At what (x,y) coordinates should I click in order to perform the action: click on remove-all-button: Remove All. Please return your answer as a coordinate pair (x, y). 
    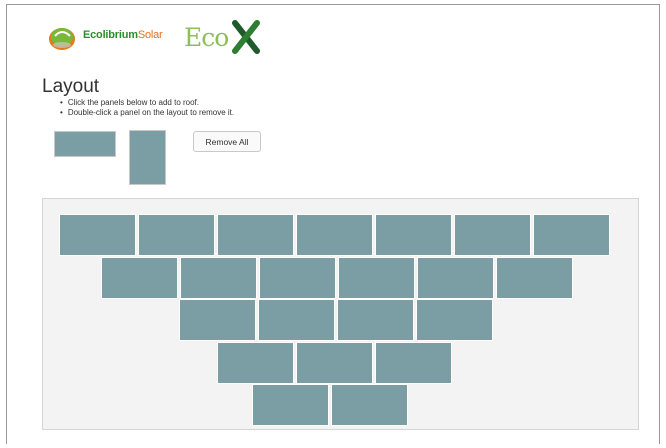
    Looking at the image, I should click on (227, 141).